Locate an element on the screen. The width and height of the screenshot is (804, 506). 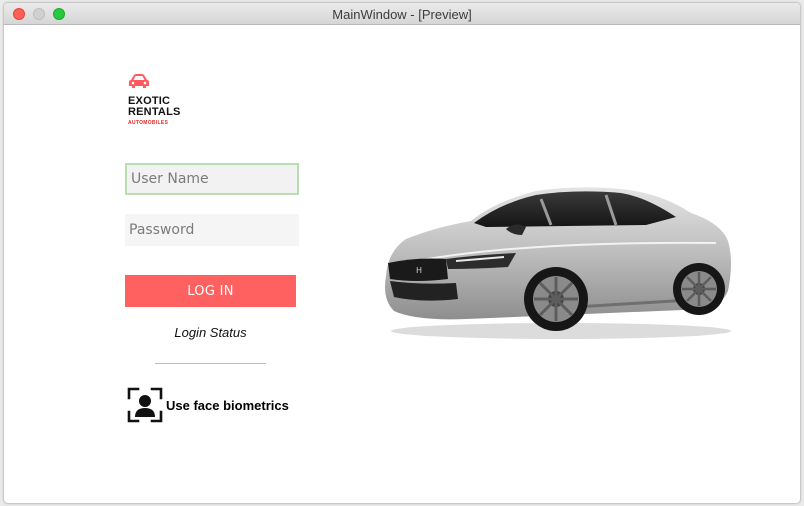
face-biometrics-button: Use face biometrics is located at coordinates (208, 405).